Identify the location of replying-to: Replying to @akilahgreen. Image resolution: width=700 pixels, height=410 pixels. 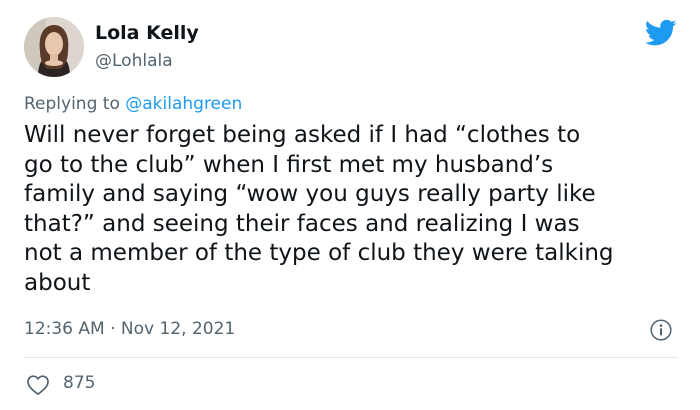
(133, 104).